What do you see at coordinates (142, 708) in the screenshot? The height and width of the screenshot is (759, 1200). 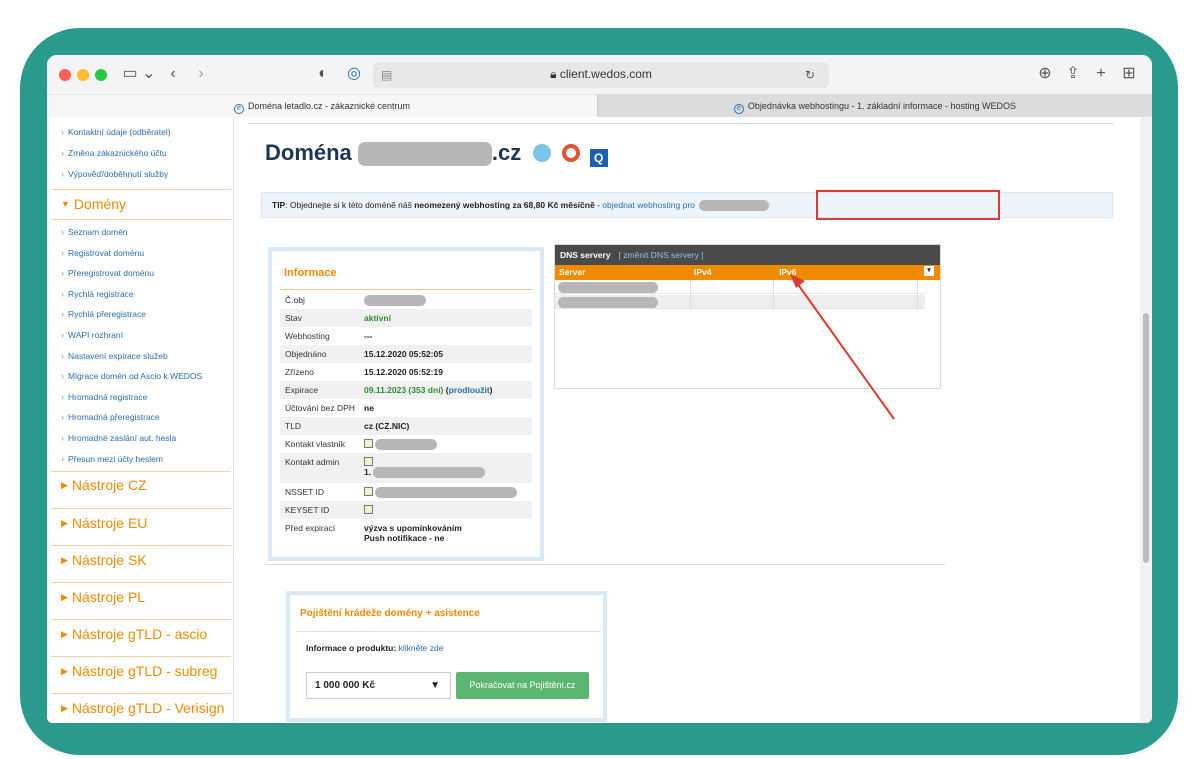 I see `sidebar-section-tools: ▶ Nástroje gTLD - Verisign` at bounding box center [142, 708].